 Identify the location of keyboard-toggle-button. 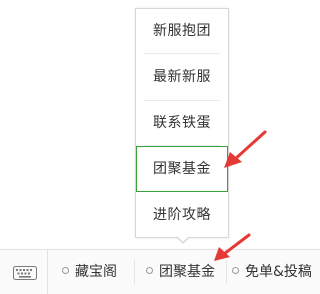
(24, 272).